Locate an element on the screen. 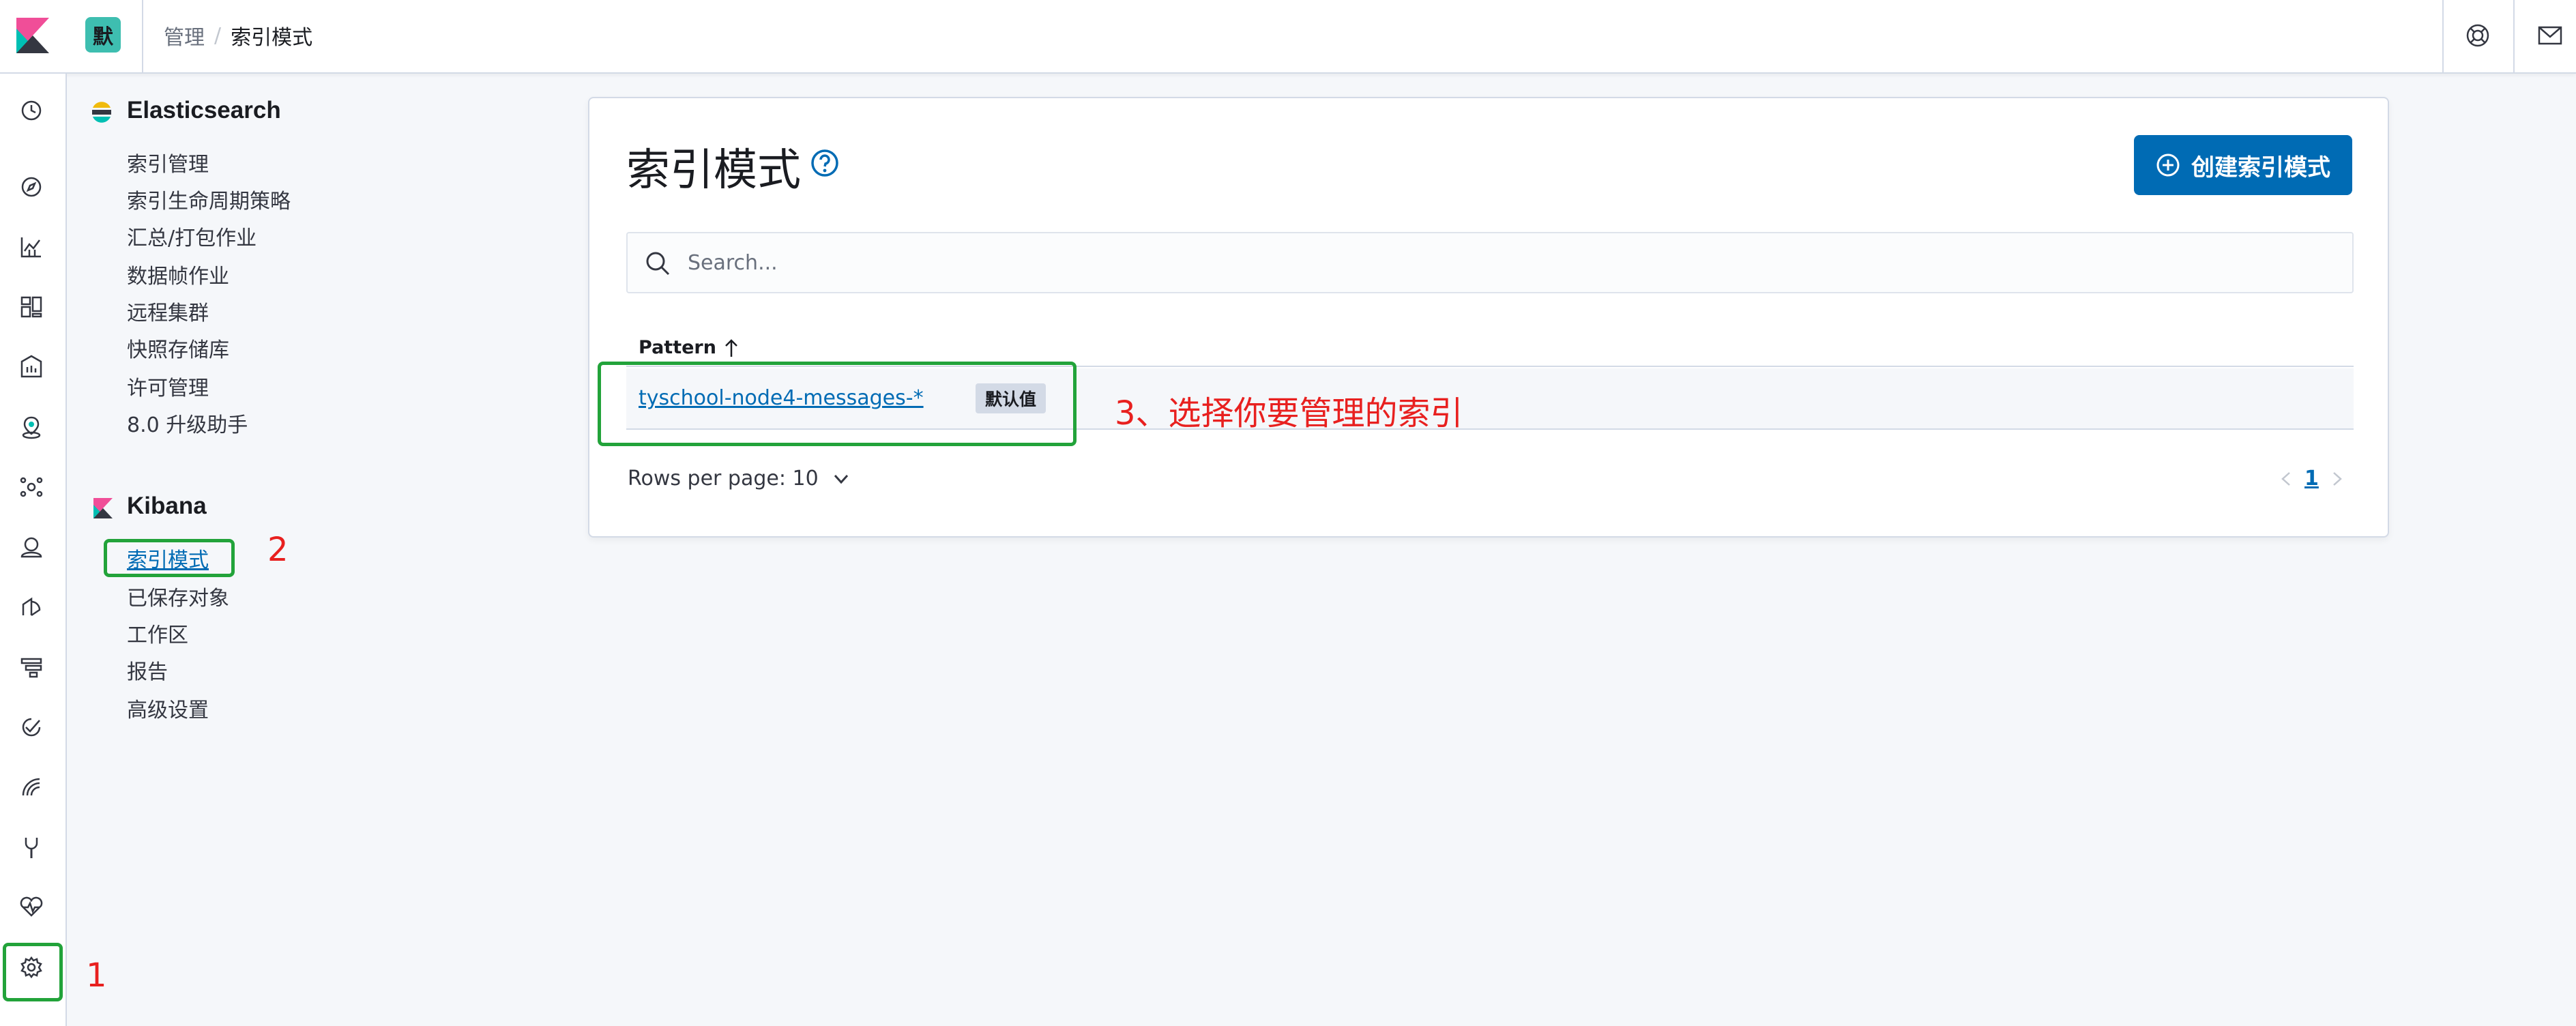  compass-icon is located at coordinates (31, 187).